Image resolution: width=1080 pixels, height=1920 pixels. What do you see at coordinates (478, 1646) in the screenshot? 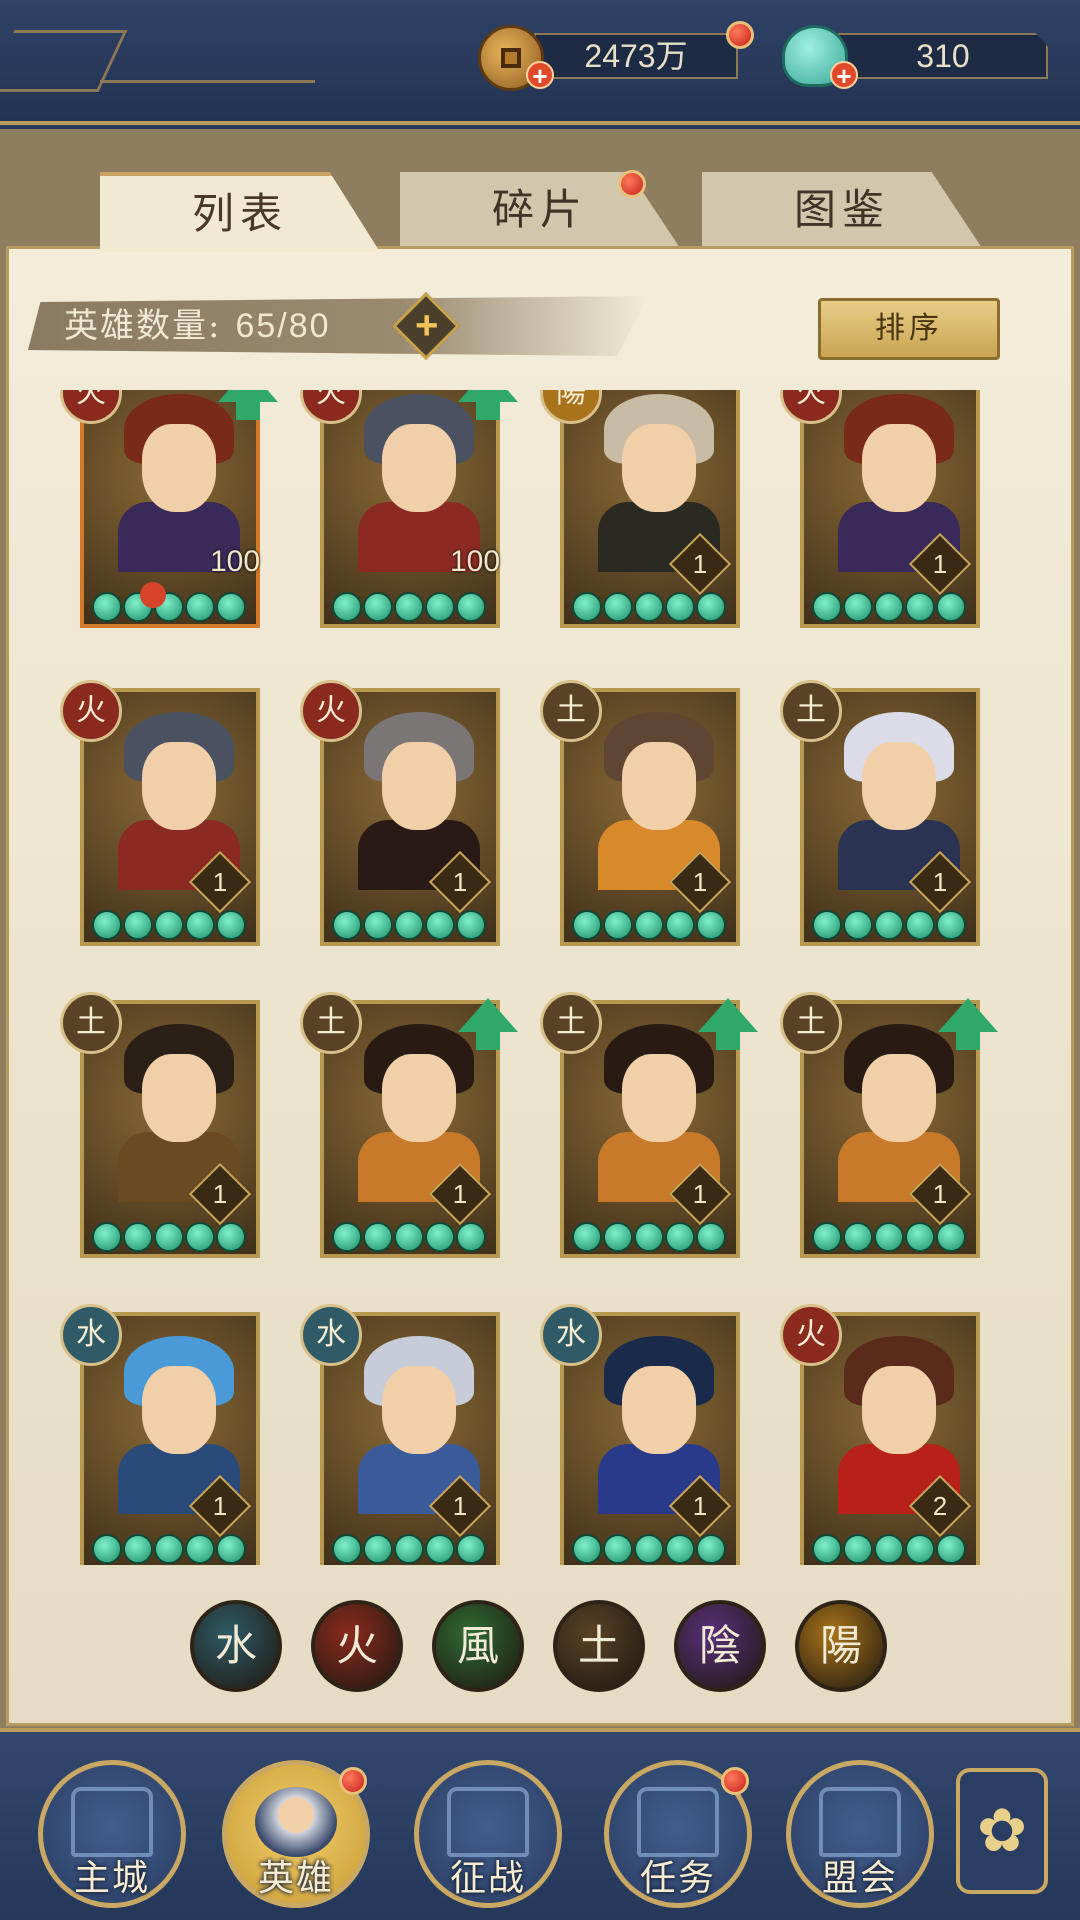
I see `filter-wind-button: 風` at bounding box center [478, 1646].